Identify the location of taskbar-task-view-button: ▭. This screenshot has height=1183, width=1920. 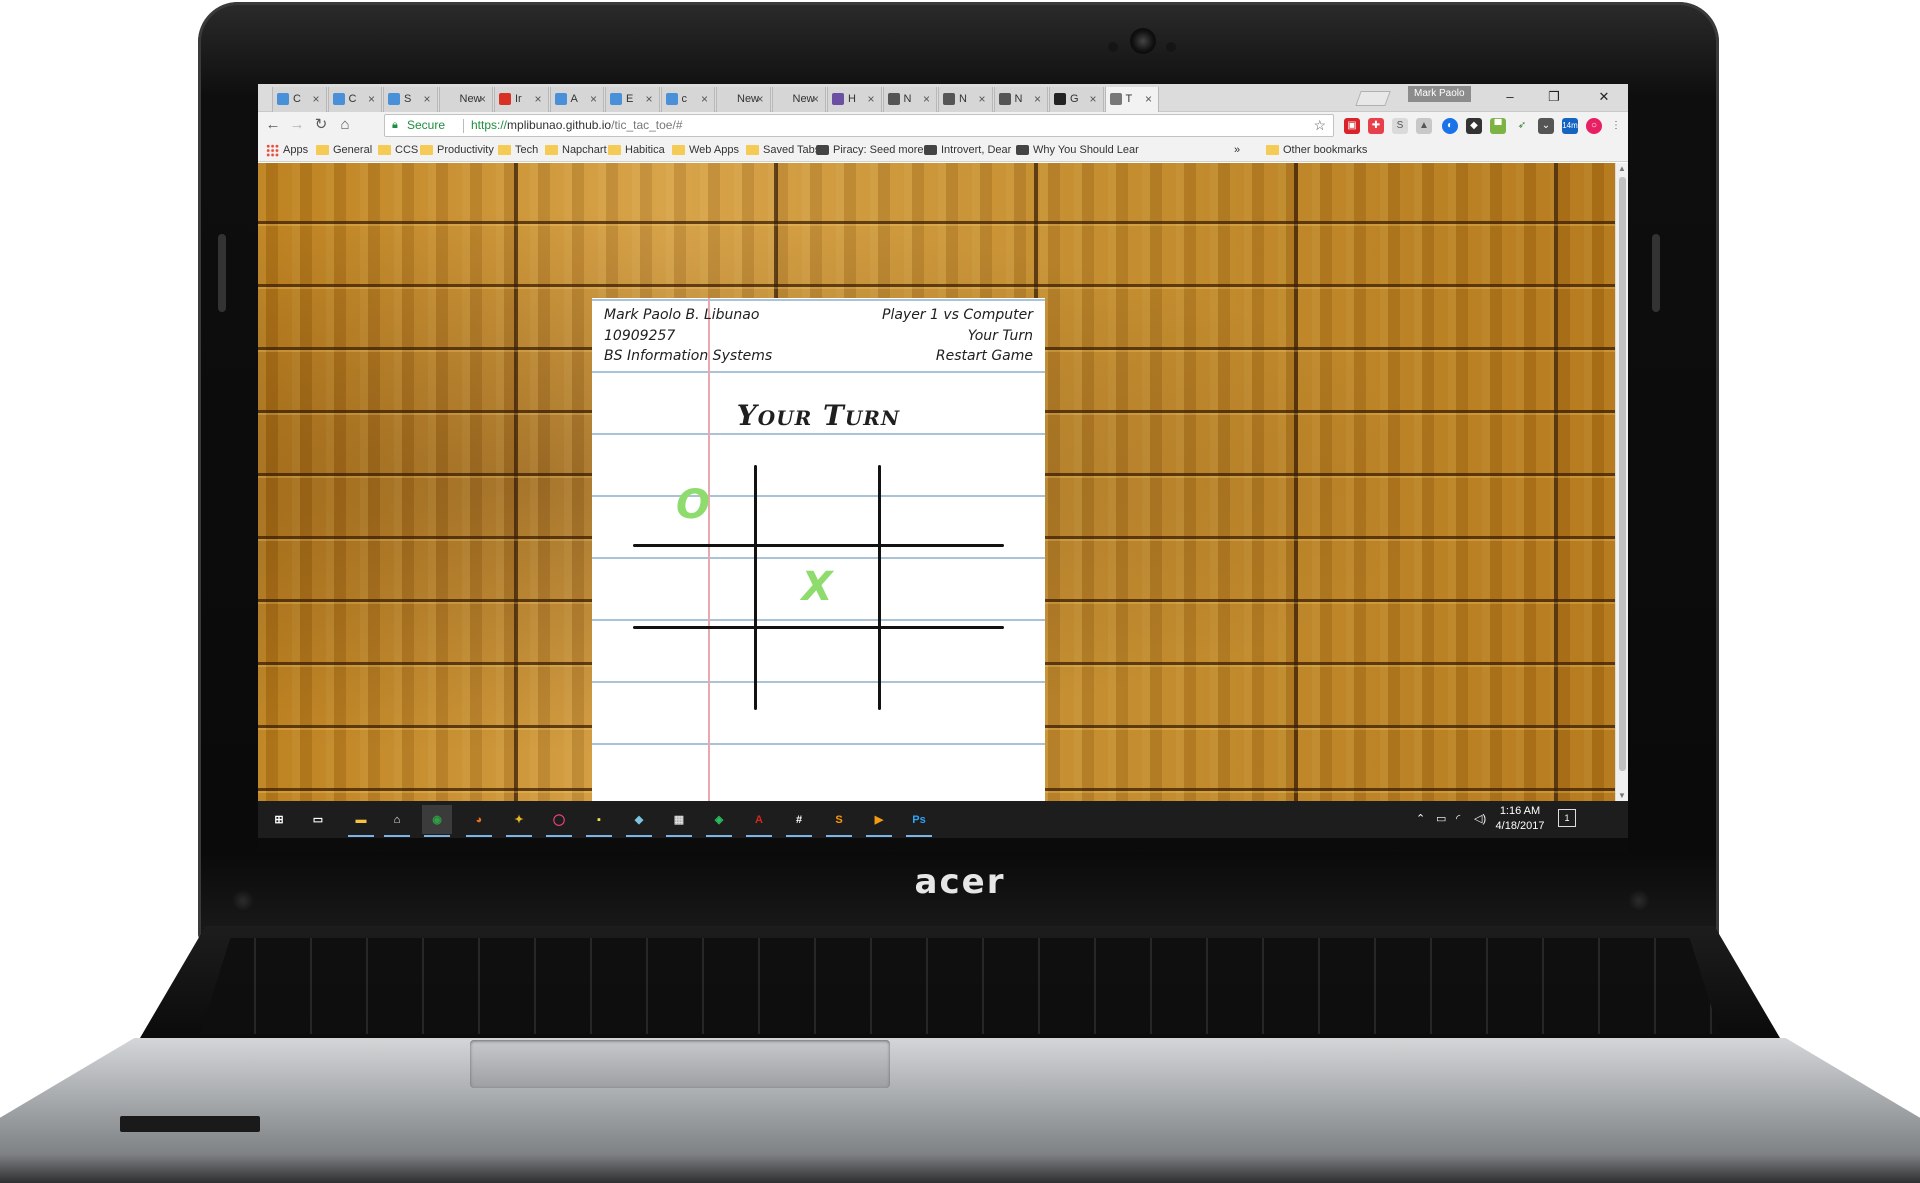
(318, 819).